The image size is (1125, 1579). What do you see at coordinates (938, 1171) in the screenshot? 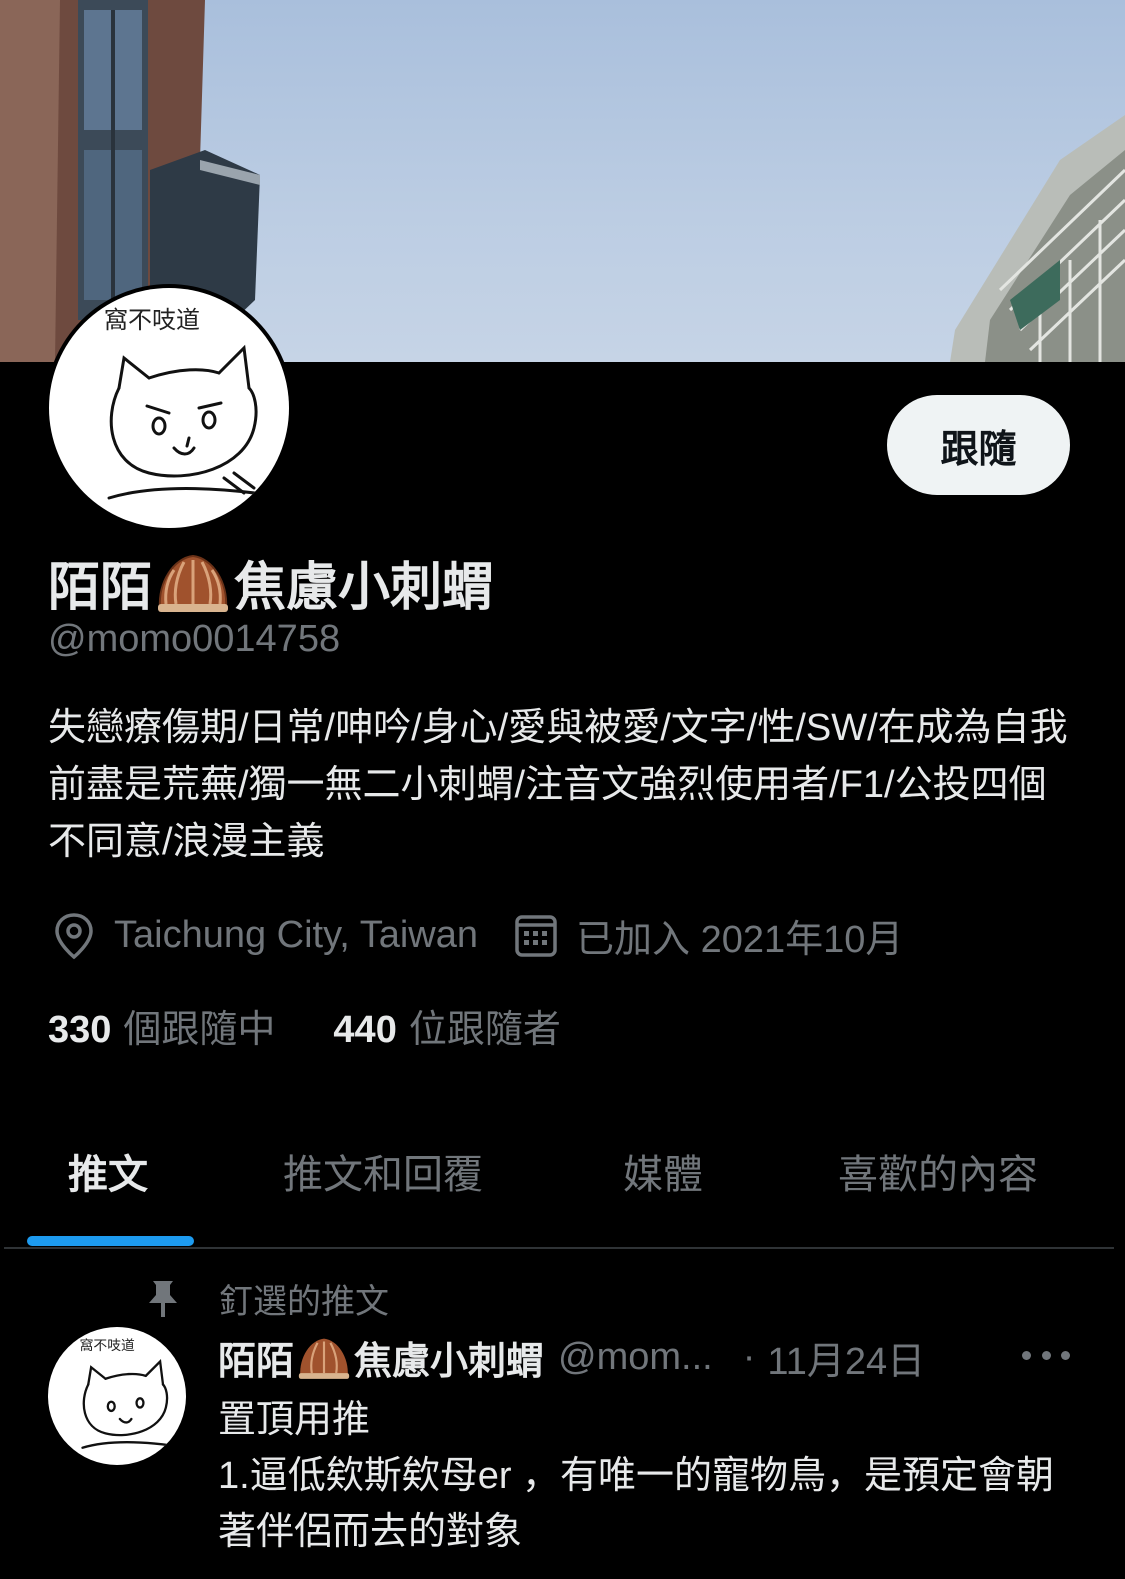
I see `tab-likes: 喜歡的內容` at bounding box center [938, 1171].